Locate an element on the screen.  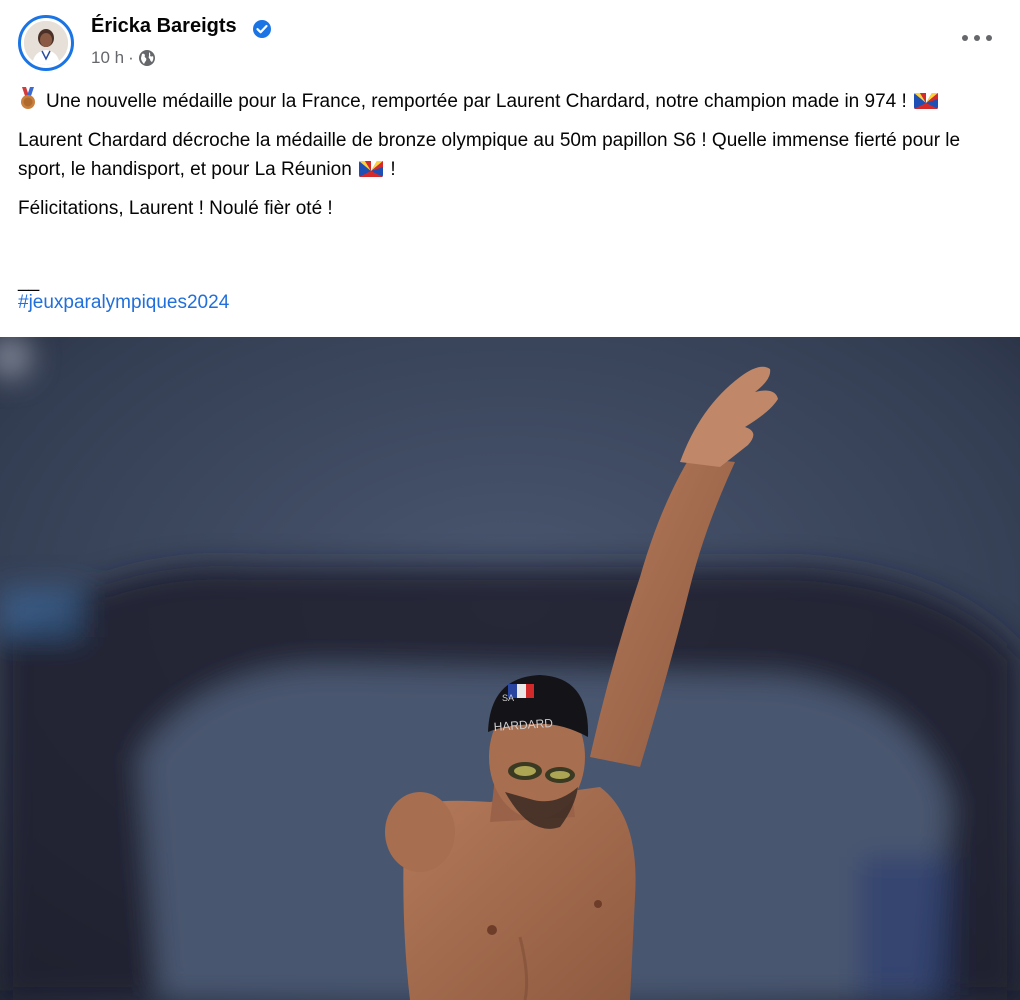
verified-badge-icon is located at coordinates (262, 29).